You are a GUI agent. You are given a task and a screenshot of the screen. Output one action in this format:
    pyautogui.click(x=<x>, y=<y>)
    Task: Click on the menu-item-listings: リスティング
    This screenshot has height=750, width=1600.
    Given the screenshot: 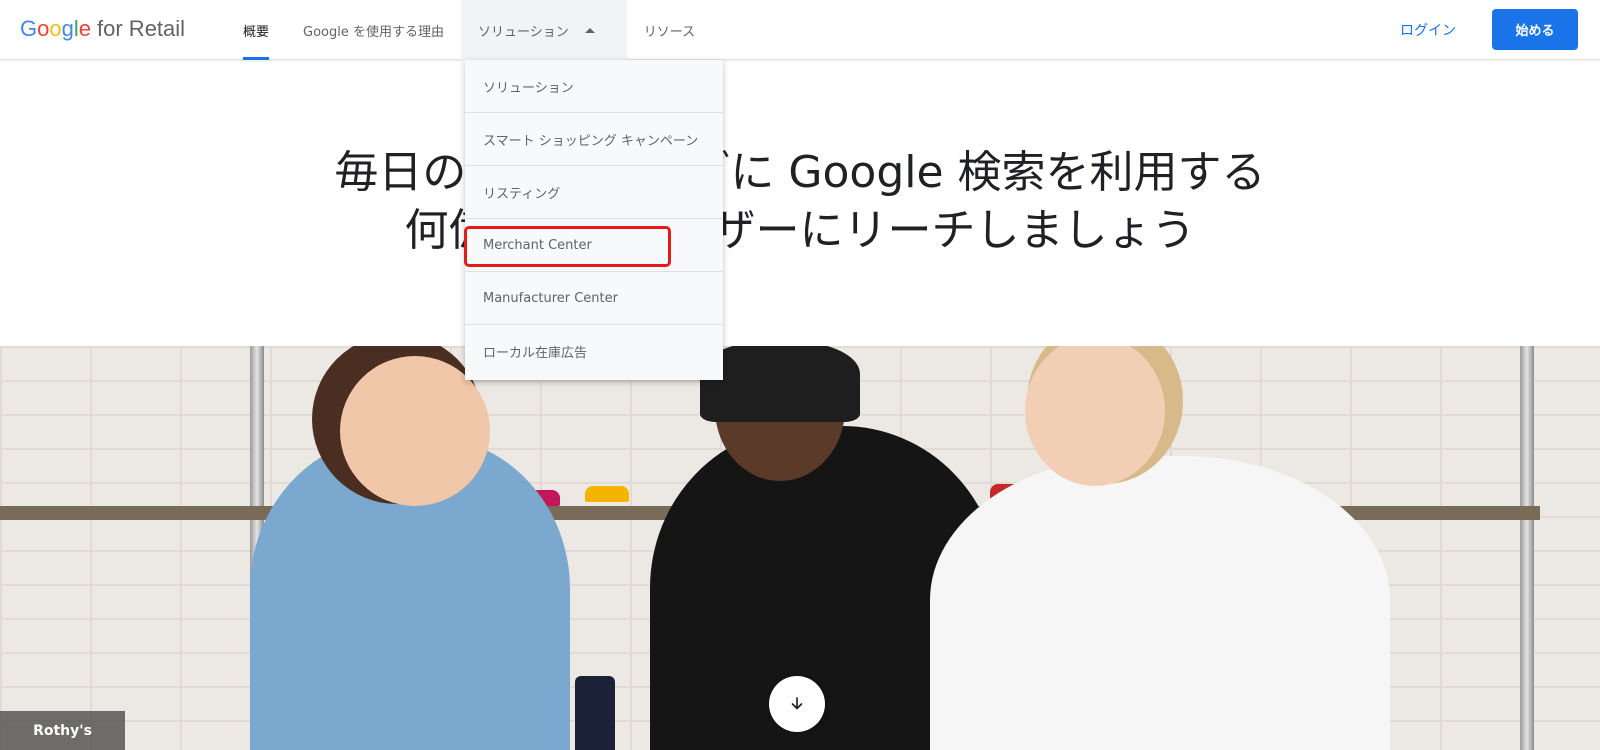 What is the action you would take?
    pyautogui.click(x=594, y=192)
    